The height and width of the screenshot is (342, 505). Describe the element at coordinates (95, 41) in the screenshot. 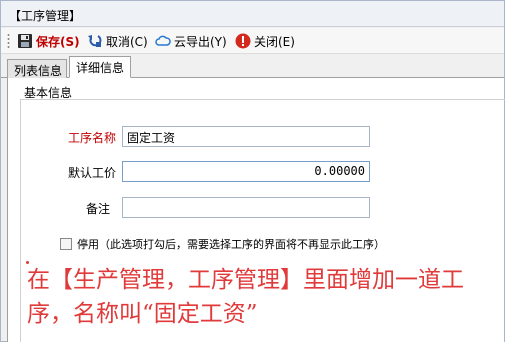

I see `cancel-icon` at that location.